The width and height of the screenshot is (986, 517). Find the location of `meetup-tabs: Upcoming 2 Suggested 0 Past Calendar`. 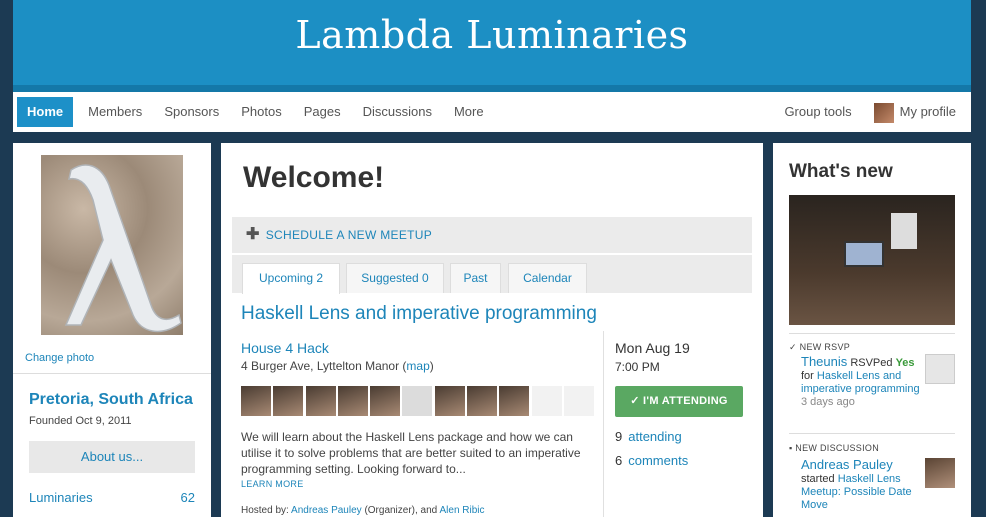

meetup-tabs: Upcoming 2 Suggested 0 Past Calendar is located at coordinates (492, 274).